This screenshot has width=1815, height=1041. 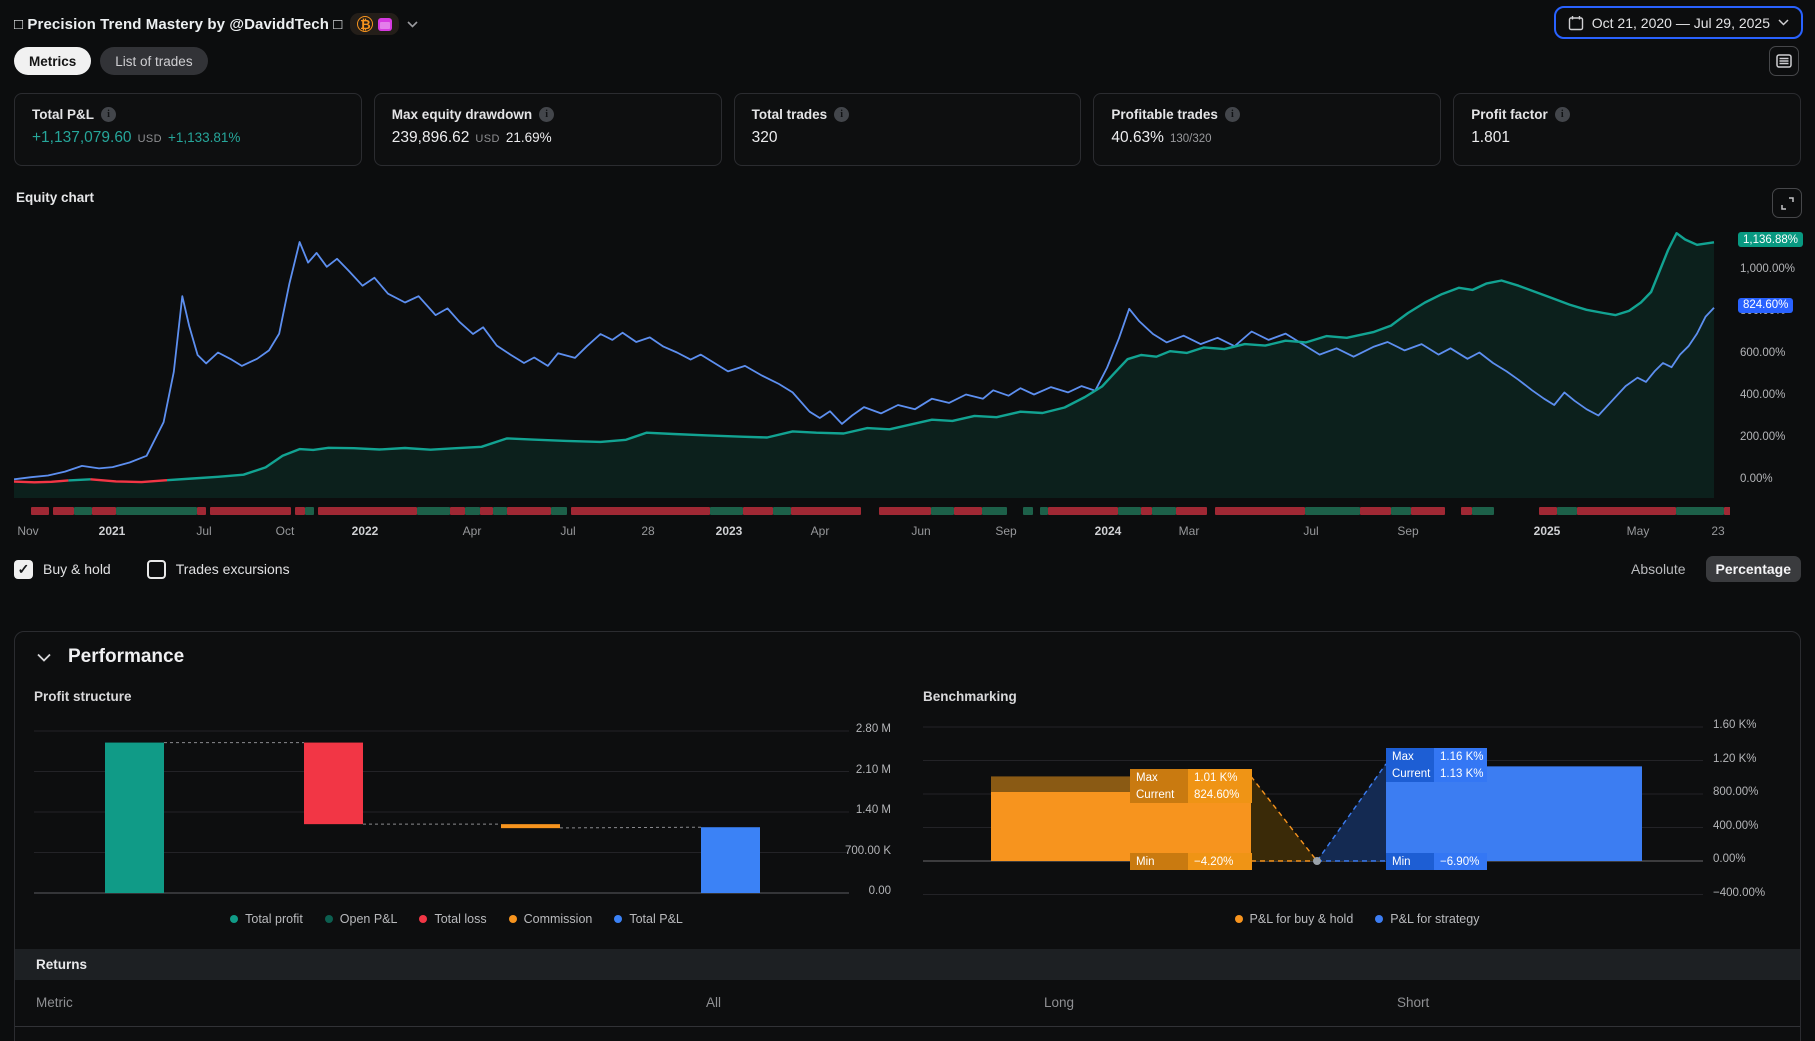 I want to click on x-tick-label: Mar, so click(x=1189, y=531).